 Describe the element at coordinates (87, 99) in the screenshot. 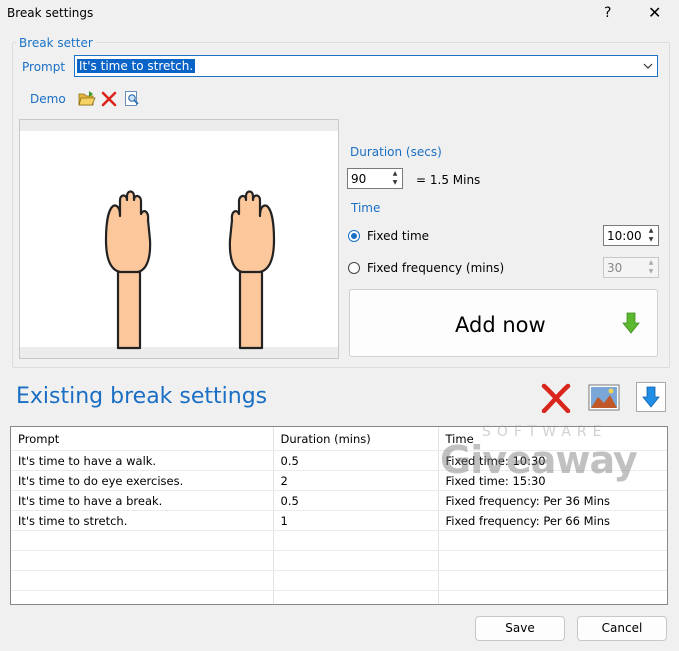

I see `open-folder-icon` at that location.